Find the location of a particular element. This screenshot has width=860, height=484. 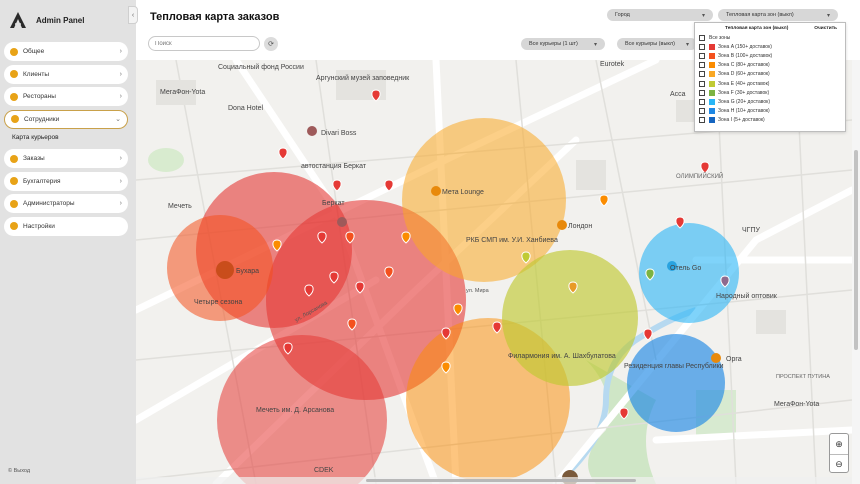

horizontal-scrollbar is located at coordinates (494, 480).